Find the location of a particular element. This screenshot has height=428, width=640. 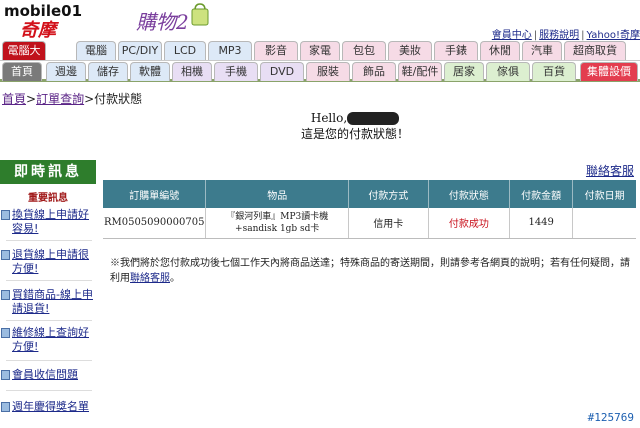

contact-support: 聯絡客服 is located at coordinates (610, 170).